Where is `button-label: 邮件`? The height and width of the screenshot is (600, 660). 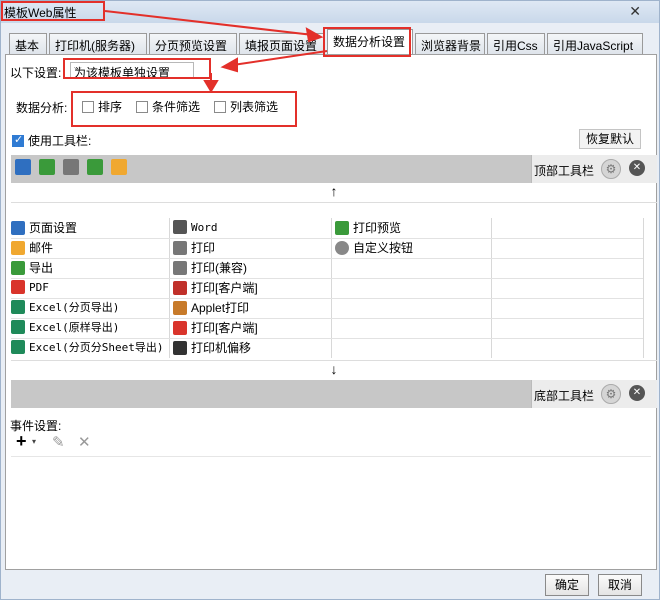 button-label: 邮件 is located at coordinates (41, 248).